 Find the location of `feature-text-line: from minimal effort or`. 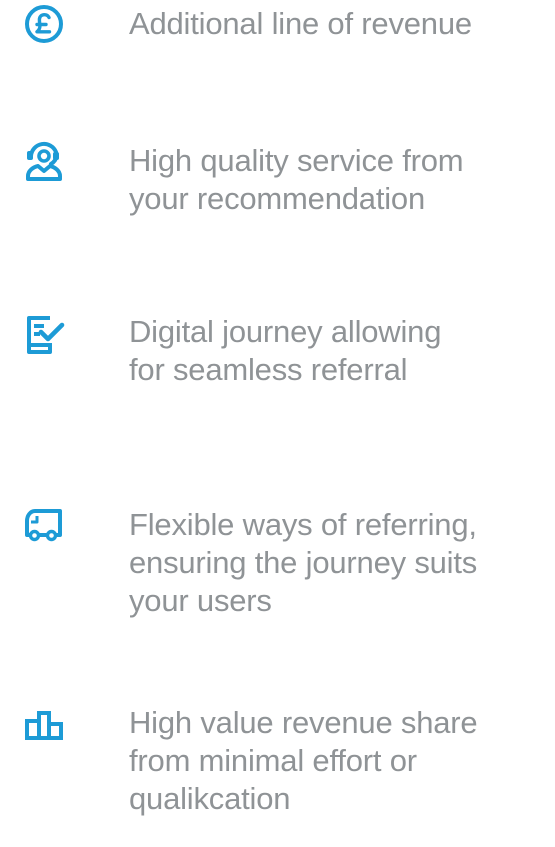

feature-text-line: from minimal effort or is located at coordinates (273, 760).